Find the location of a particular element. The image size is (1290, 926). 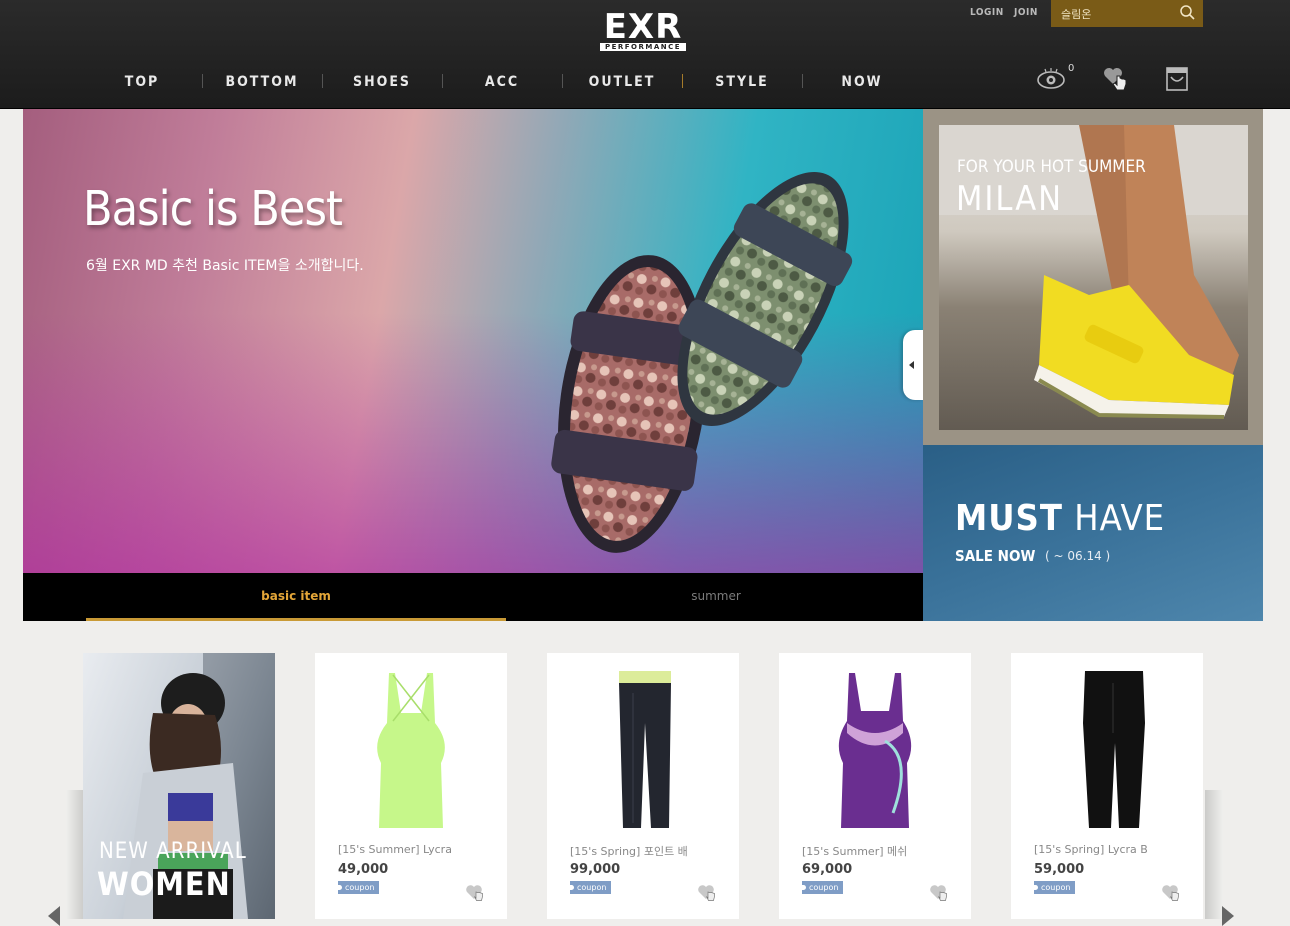

sandals-image is located at coordinates (702, 362).